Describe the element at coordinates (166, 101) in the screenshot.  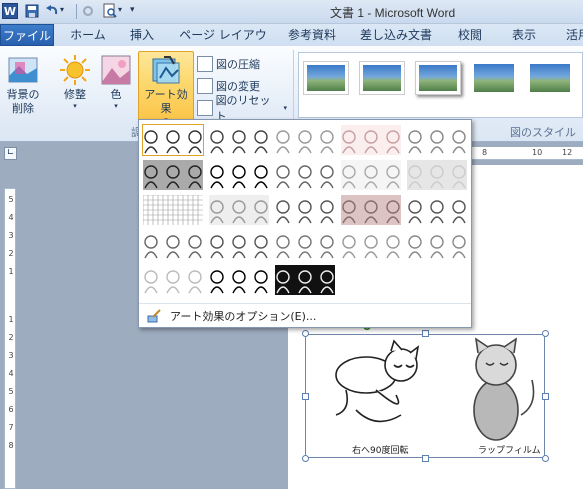
I see `artistic-effects-label: アート効果` at that location.